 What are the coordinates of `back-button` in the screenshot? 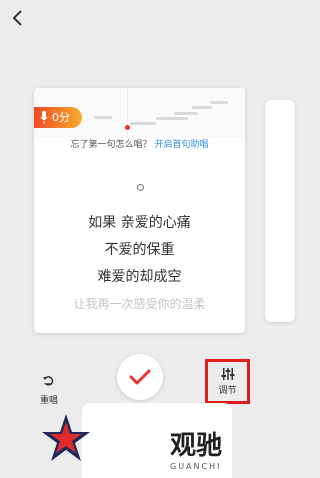 It's located at (18, 18).